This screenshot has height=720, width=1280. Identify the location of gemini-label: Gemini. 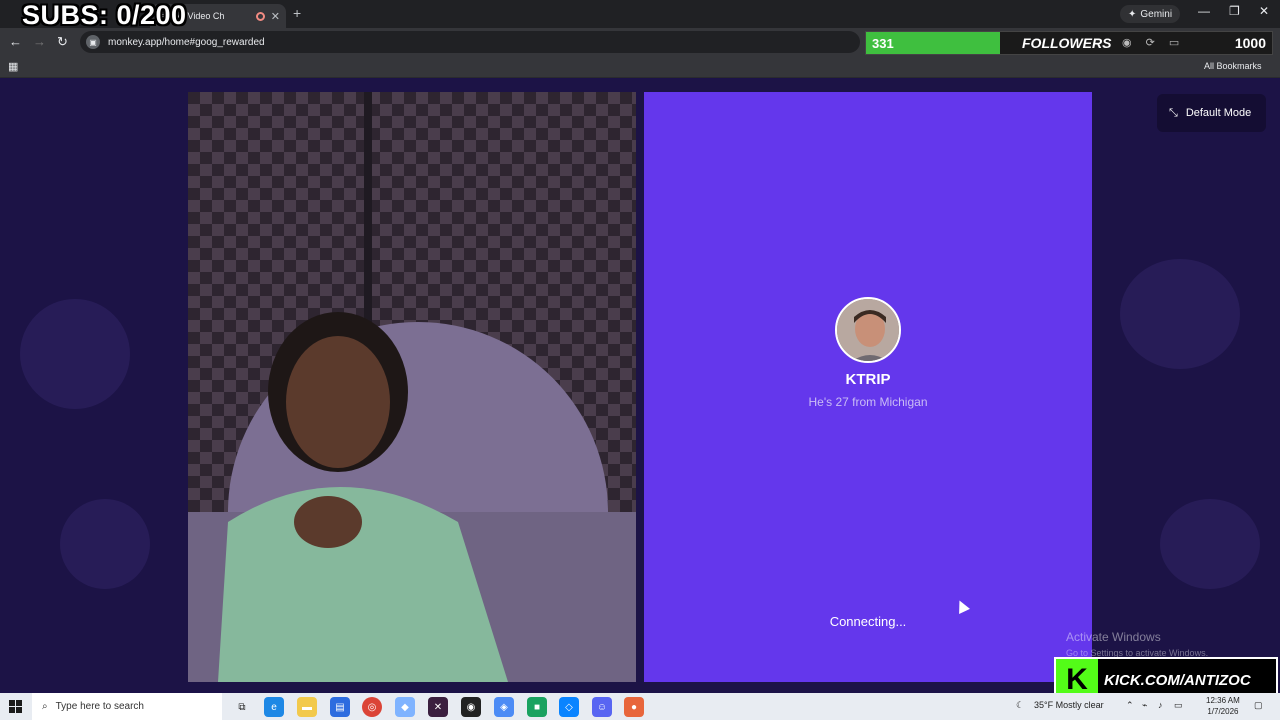
(1156, 14).